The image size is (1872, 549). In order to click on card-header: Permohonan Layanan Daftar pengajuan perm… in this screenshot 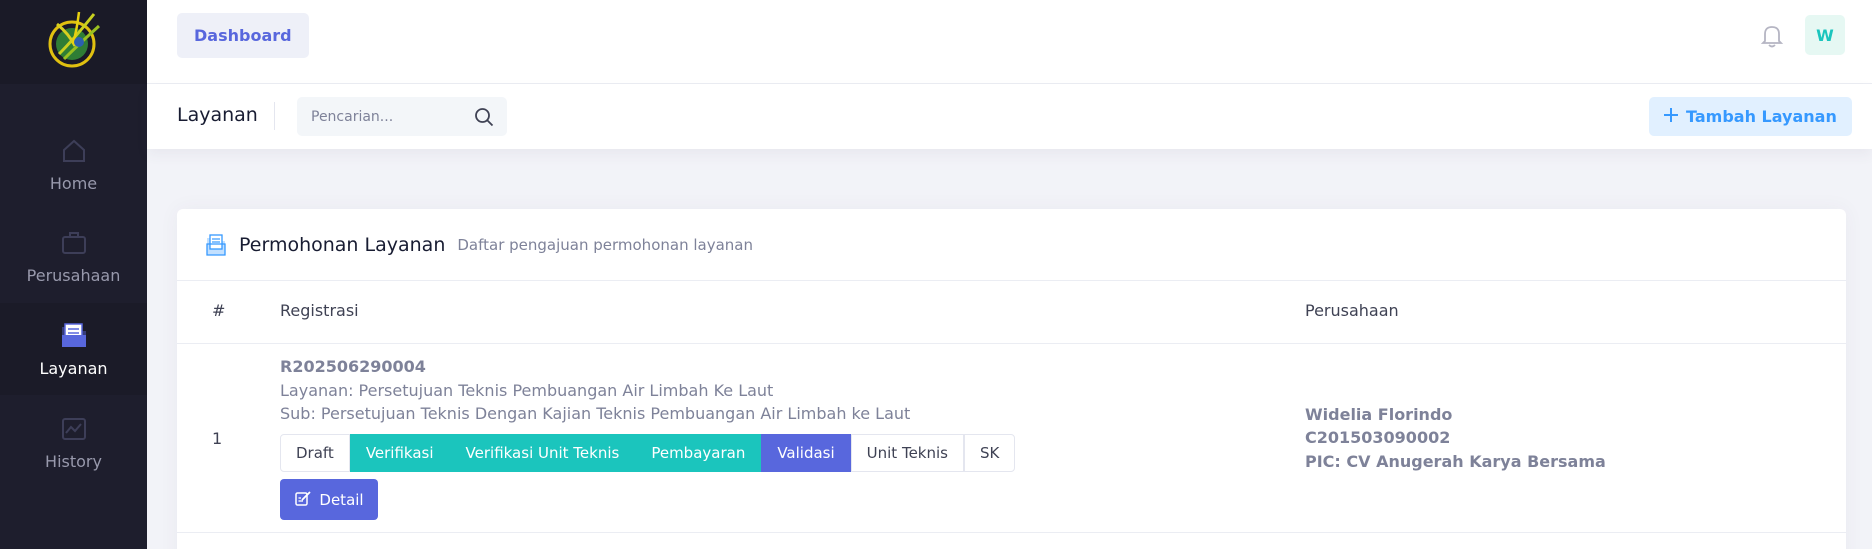, I will do `click(1011, 245)`.